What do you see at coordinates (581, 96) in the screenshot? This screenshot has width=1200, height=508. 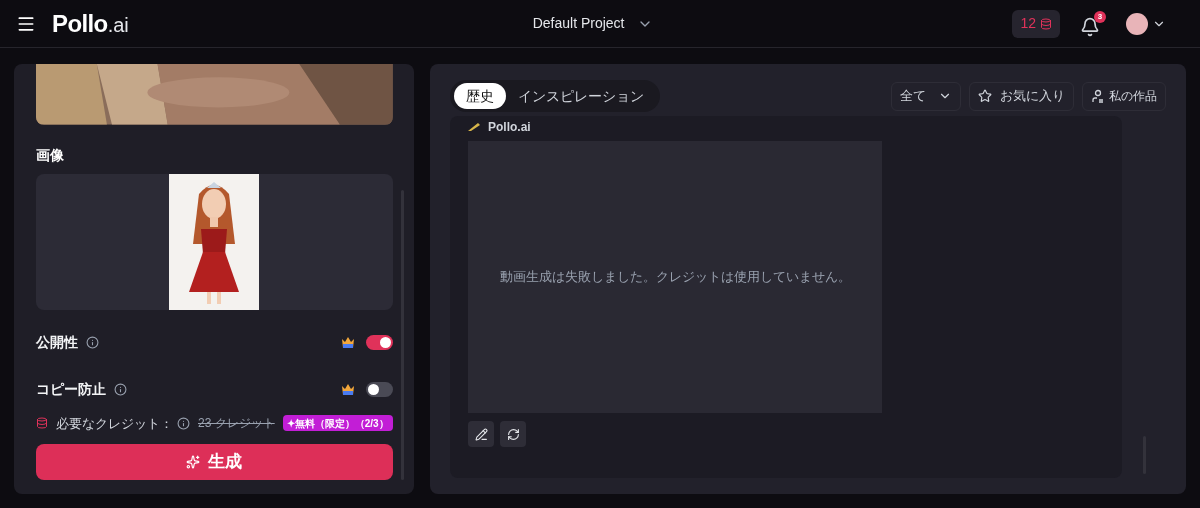 I see `tab: インスピレーション` at bounding box center [581, 96].